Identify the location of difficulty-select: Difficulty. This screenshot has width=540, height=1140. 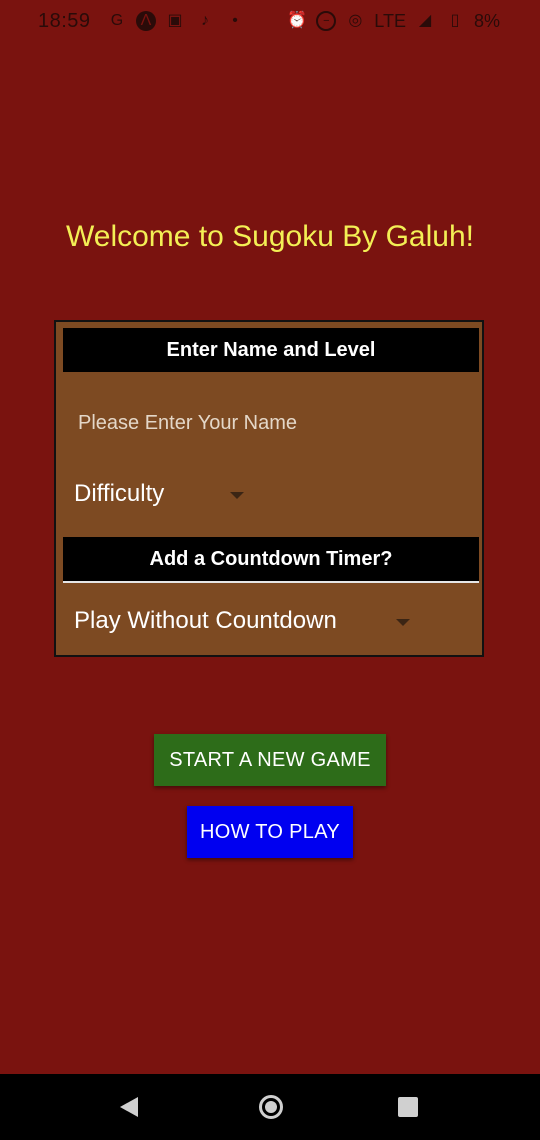
(174, 494).